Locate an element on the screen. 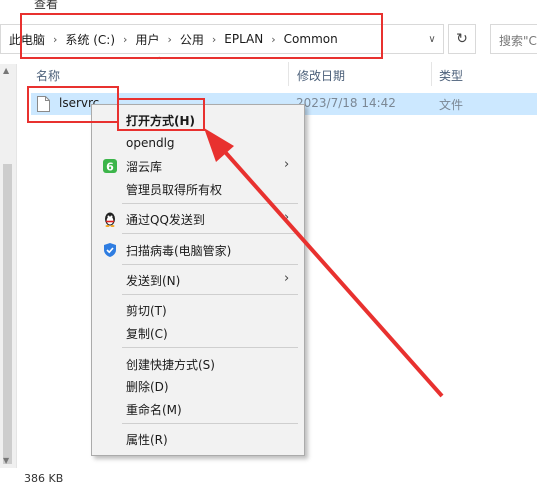 This screenshot has height=482, width=537. menu-item-label: 扫描病毒(电脑管家) is located at coordinates (179, 251).